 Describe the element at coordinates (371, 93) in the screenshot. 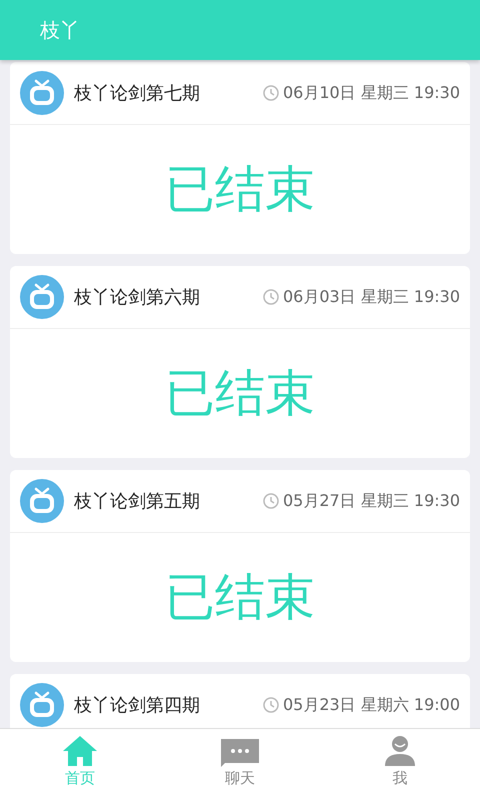

I see `session-time: 06月10日 星期三 19:30` at that location.